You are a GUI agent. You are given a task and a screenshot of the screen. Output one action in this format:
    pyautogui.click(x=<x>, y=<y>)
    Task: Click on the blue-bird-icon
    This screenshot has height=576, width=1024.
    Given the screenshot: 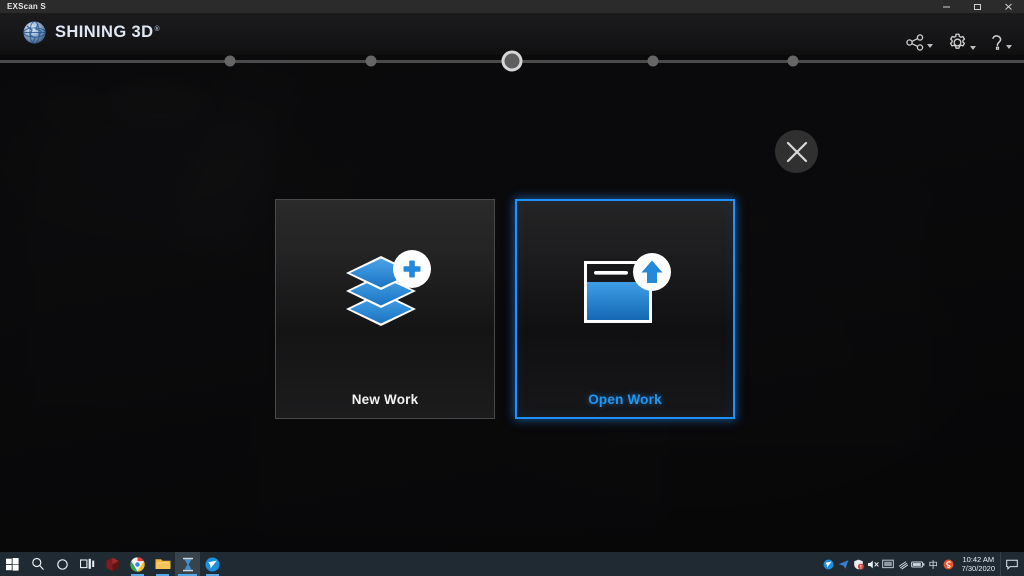 What is the action you would take?
    pyautogui.click(x=212, y=564)
    